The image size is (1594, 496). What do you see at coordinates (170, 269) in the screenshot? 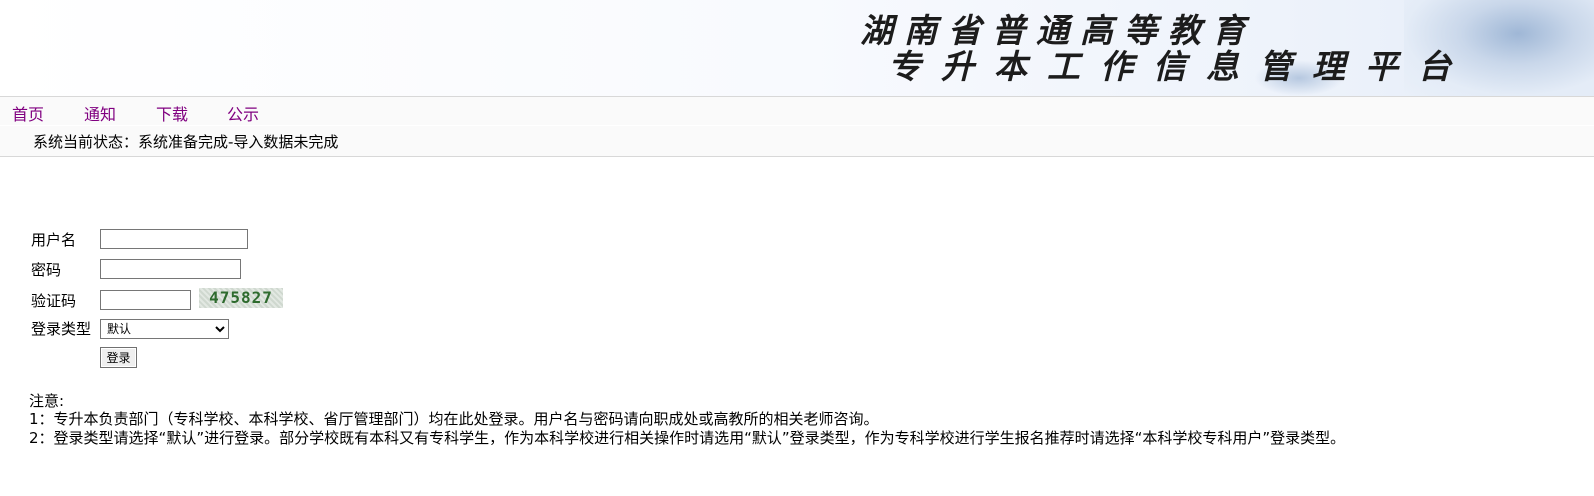
I see `password-input` at bounding box center [170, 269].